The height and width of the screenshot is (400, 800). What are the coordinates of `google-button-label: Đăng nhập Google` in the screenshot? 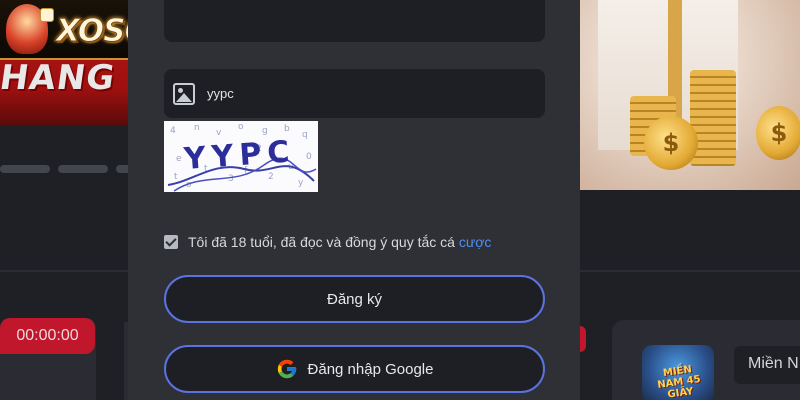 It's located at (370, 369).